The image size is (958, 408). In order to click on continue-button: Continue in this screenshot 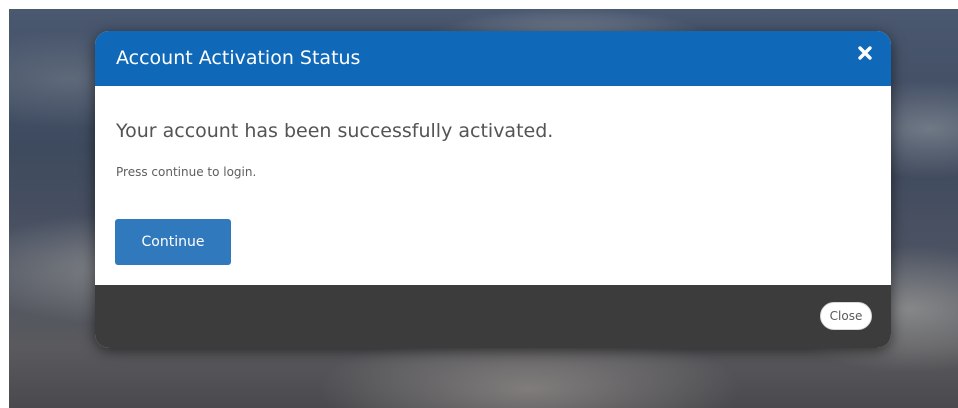, I will do `click(173, 242)`.